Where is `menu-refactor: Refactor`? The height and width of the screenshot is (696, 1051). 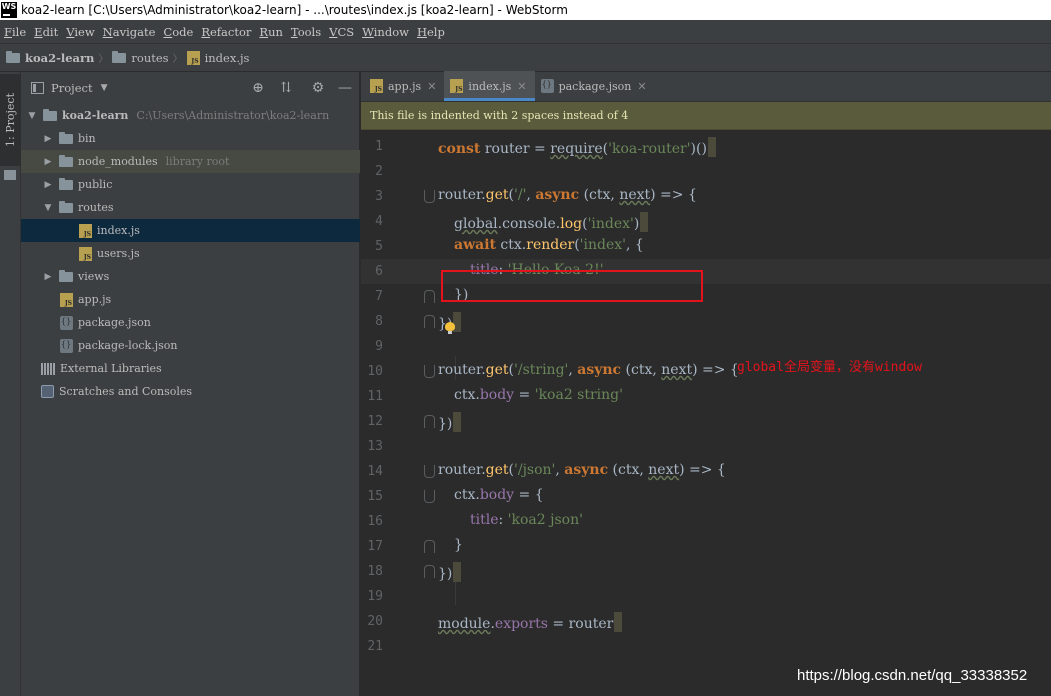
menu-refactor: Refactor is located at coordinates (228, 32).